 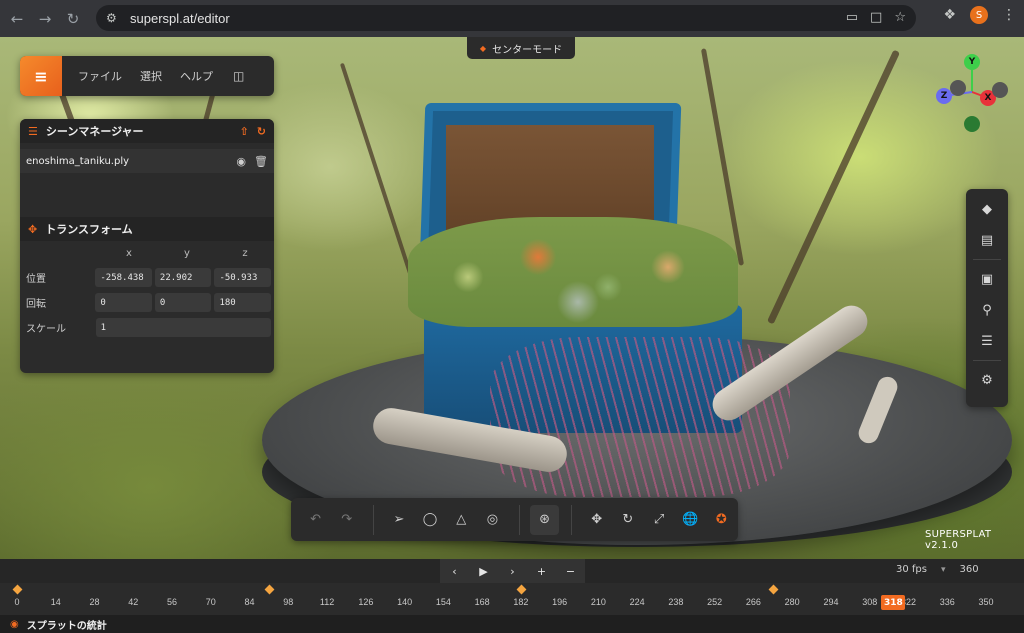 What do you see at coordinates (987, 380) in the screenshot?
I see `settings-gear-icon: ⚙` at bounding box center [987, 380].